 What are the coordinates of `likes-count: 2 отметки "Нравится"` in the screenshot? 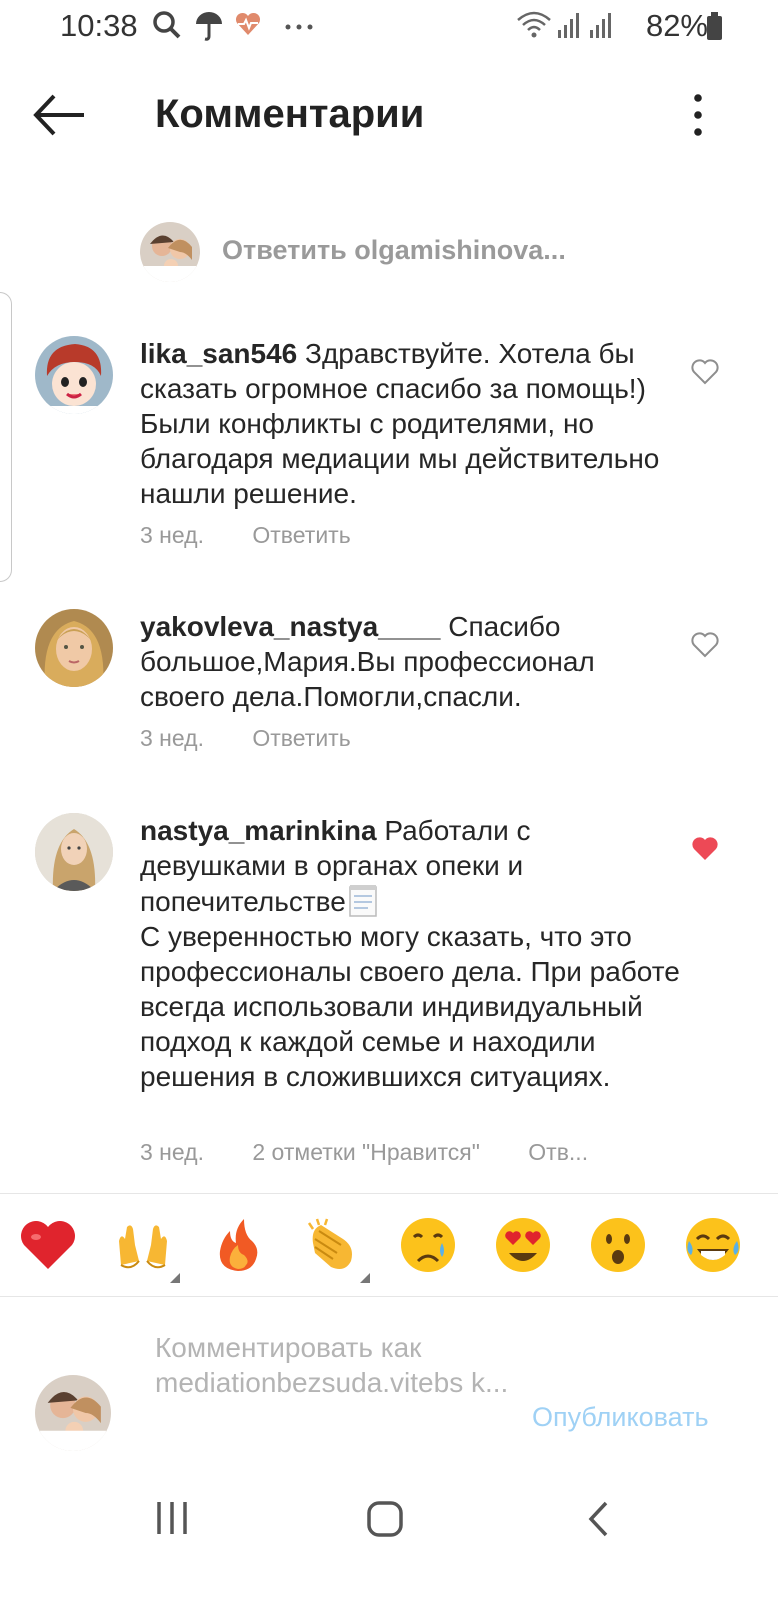 It's located at (366, 1152).